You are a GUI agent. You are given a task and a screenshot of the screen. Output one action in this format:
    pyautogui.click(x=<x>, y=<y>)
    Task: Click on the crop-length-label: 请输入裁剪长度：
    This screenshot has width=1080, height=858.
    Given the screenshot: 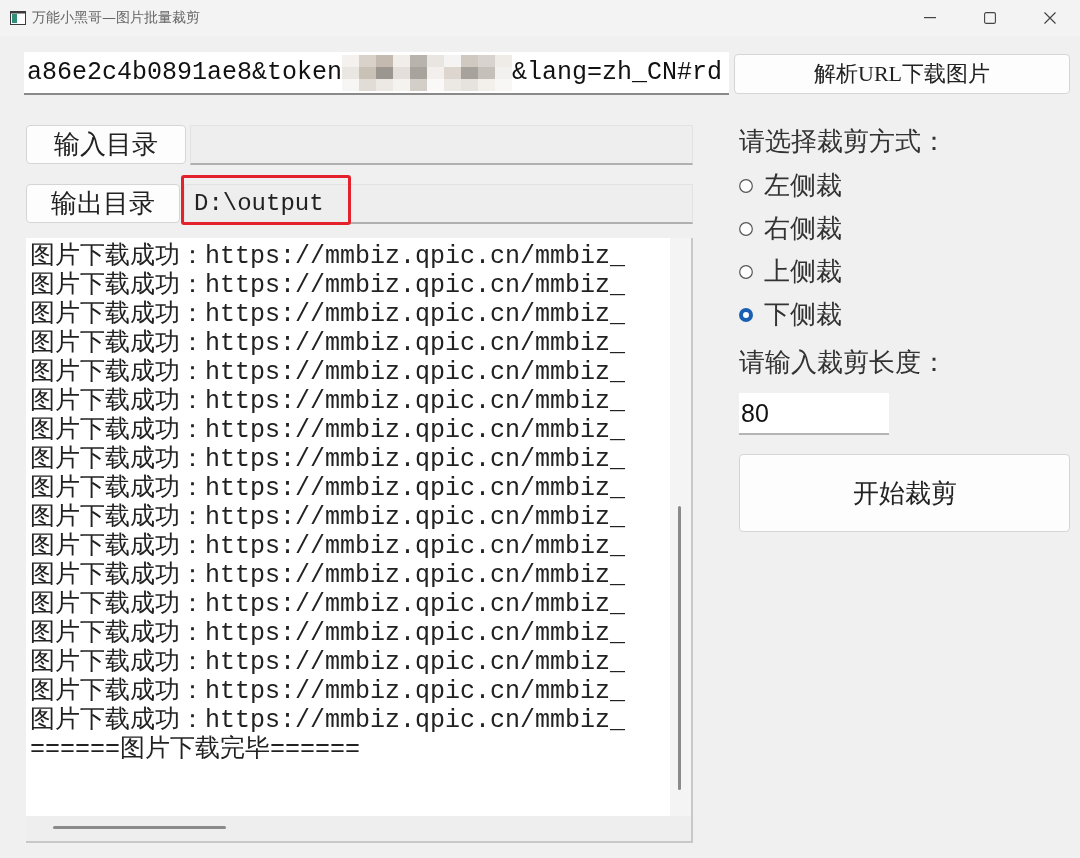 What is the action you would take?
    pyautogui.click(x=843, y=363)
    